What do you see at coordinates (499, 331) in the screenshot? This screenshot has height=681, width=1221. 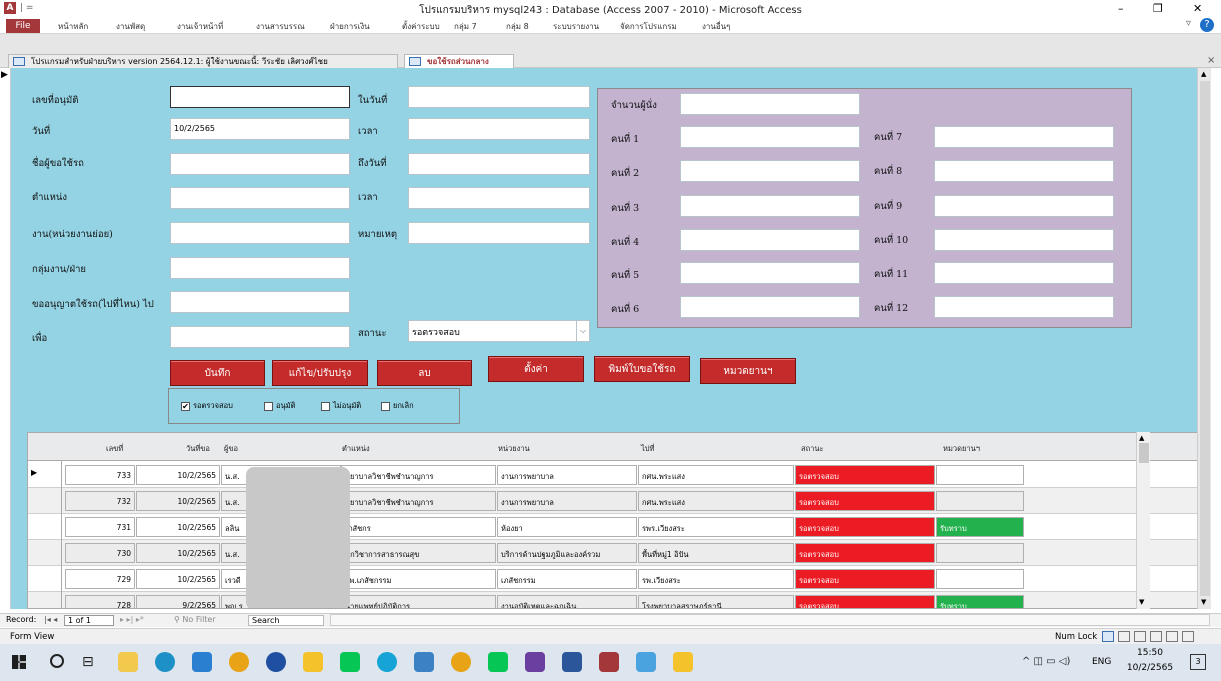 I see `status-select: รอตรวจสอบ ⌵` at bounding box center [499, 331].